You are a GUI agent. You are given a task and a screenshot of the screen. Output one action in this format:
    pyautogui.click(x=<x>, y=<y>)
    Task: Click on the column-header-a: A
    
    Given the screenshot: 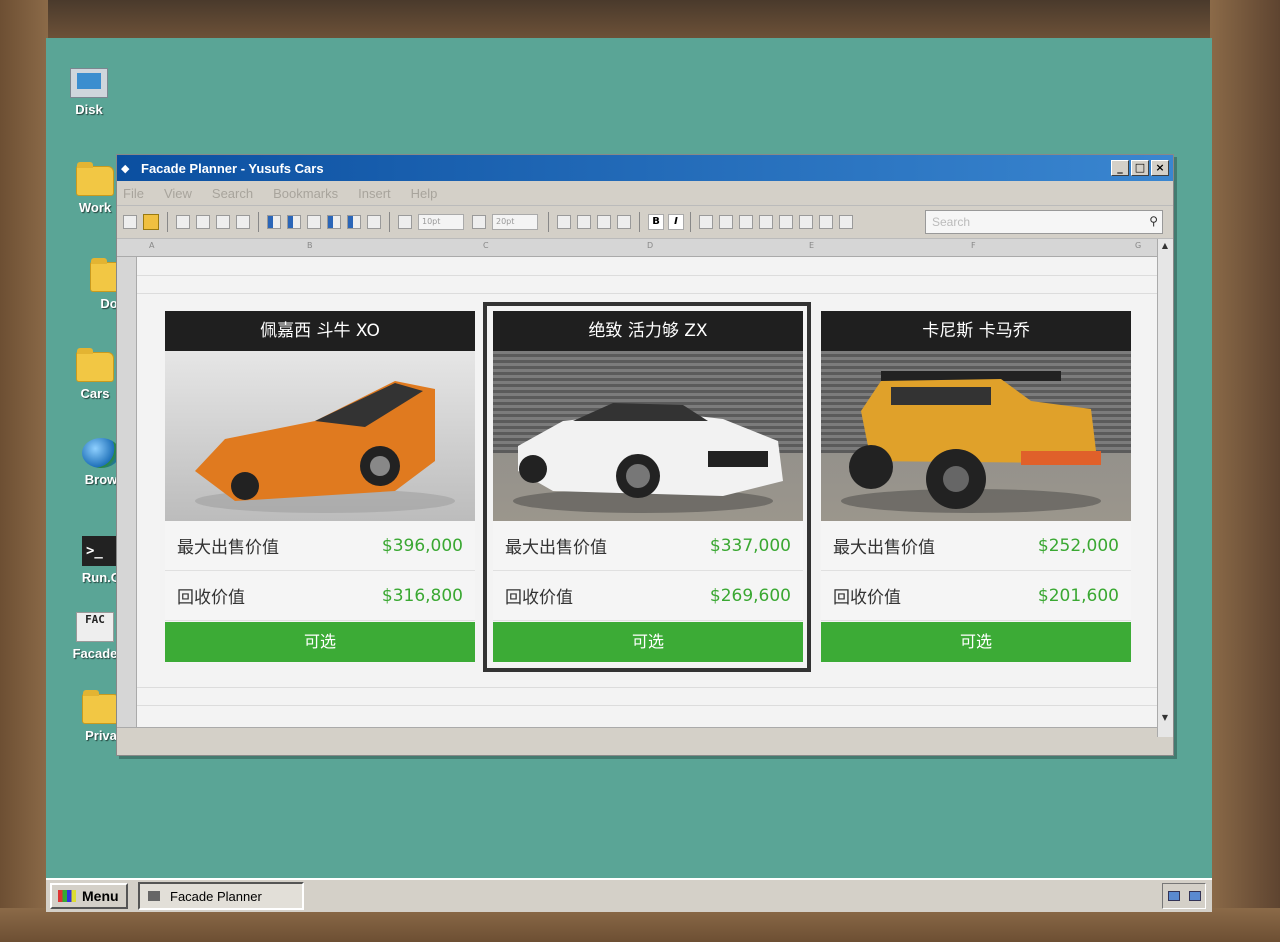 What is the action you would take?
    pyautogui.click(x=151, y=245)
    